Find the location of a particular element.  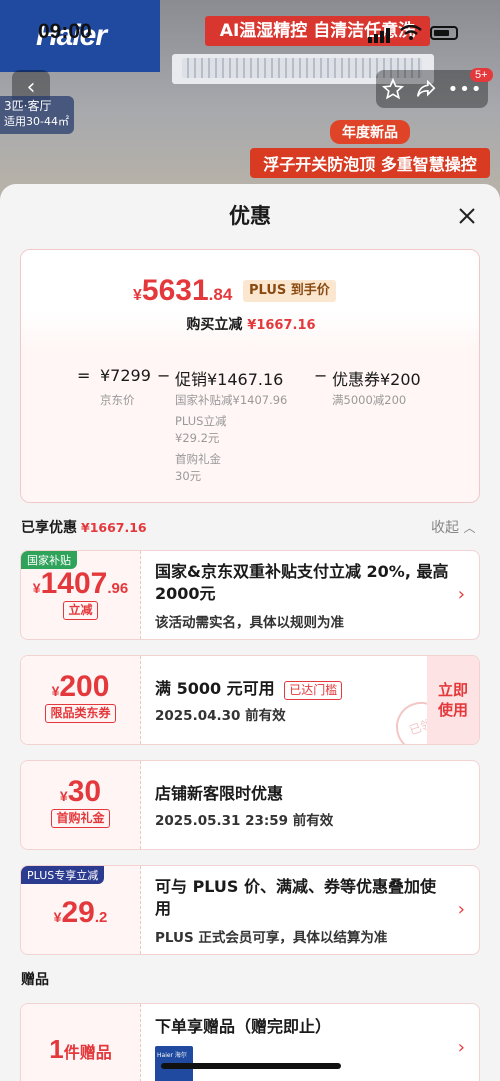

promo-item: 国家补贴减¥1407.96 is located at coordinates (231, 400).